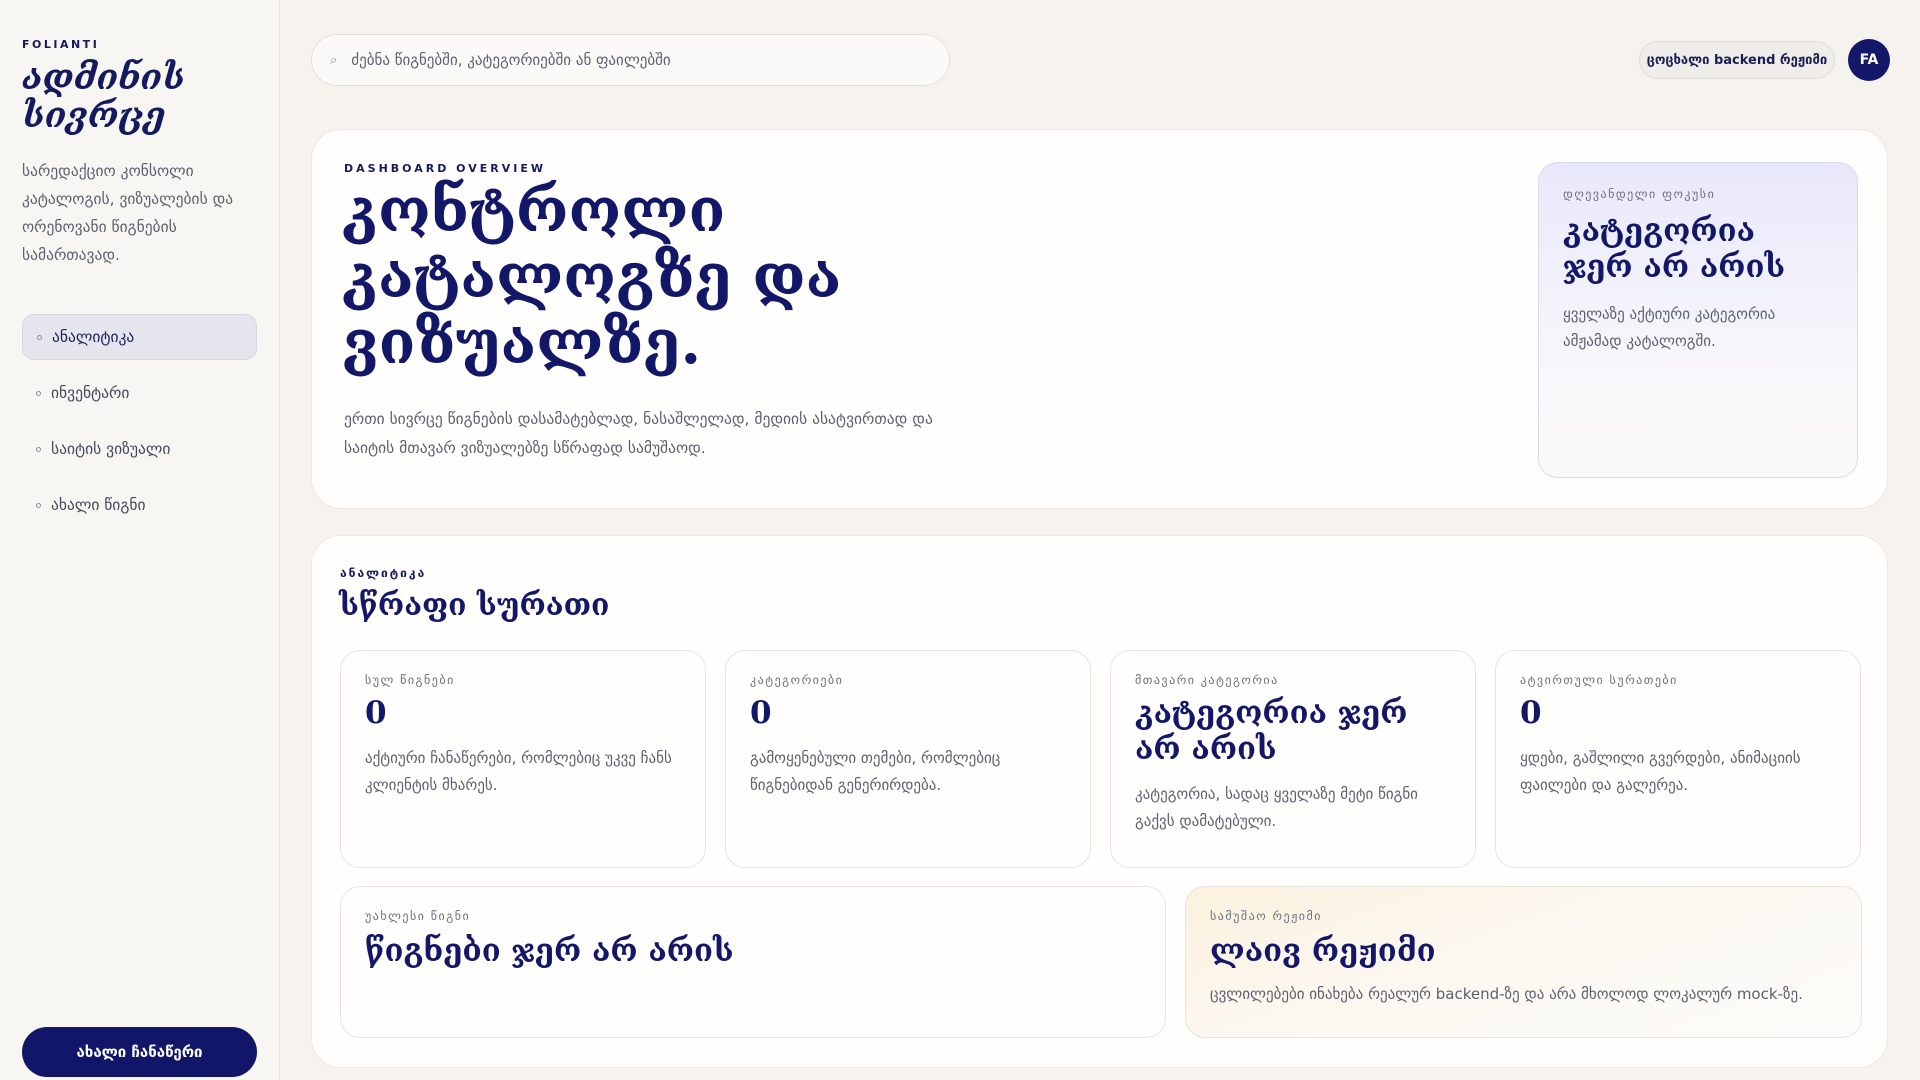 The width and height of the screenshot is (1920, 1080). What do you see at coordinates (90, 393) in the screenshot?
I see `sidebar-item-label: ინვენტარი` at bounding box center [90, 393].